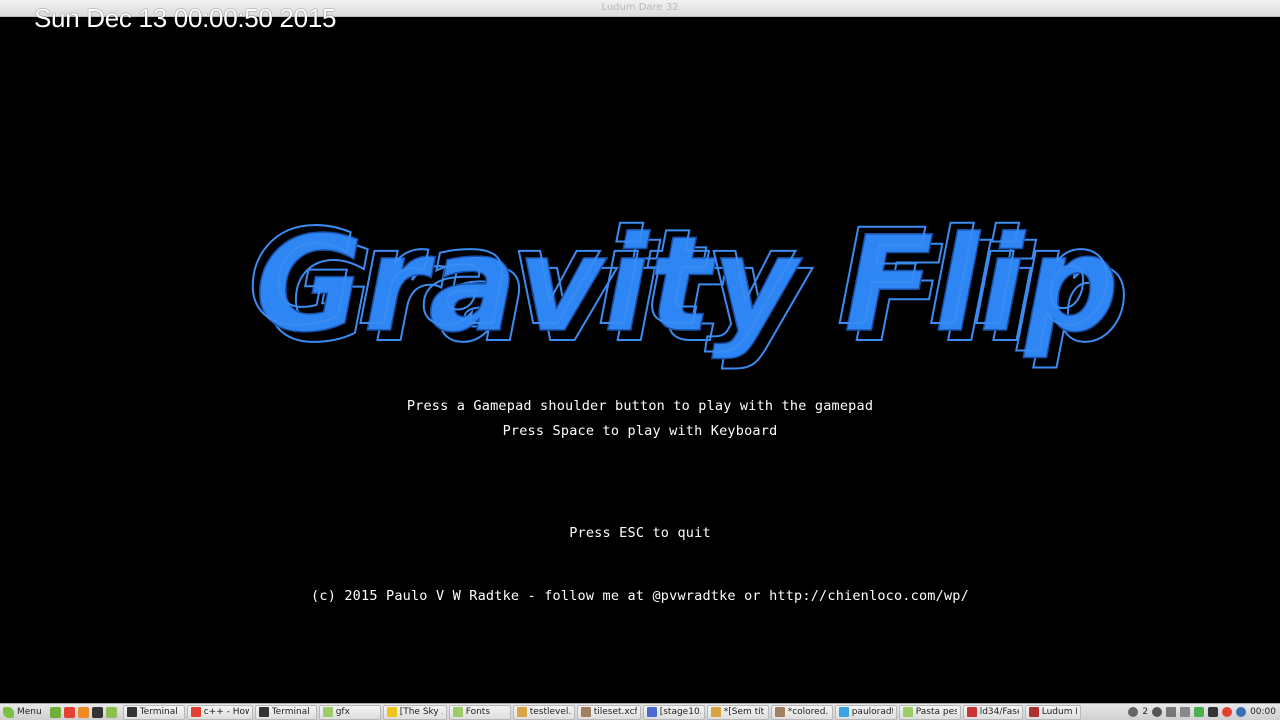 The width and height of the screenshot is (1280, 720). What do you see at coordinates (8, 712) in the screenshot?
I see `mint-logo-icon` at bounding box center [8, 712].